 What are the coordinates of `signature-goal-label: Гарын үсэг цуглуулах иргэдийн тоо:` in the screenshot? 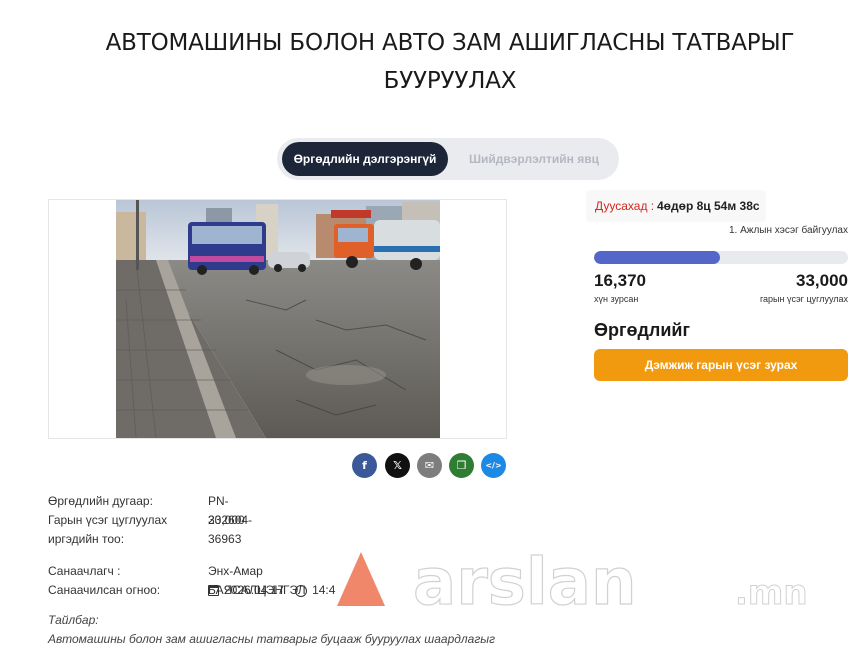 It's located at (108, 529).